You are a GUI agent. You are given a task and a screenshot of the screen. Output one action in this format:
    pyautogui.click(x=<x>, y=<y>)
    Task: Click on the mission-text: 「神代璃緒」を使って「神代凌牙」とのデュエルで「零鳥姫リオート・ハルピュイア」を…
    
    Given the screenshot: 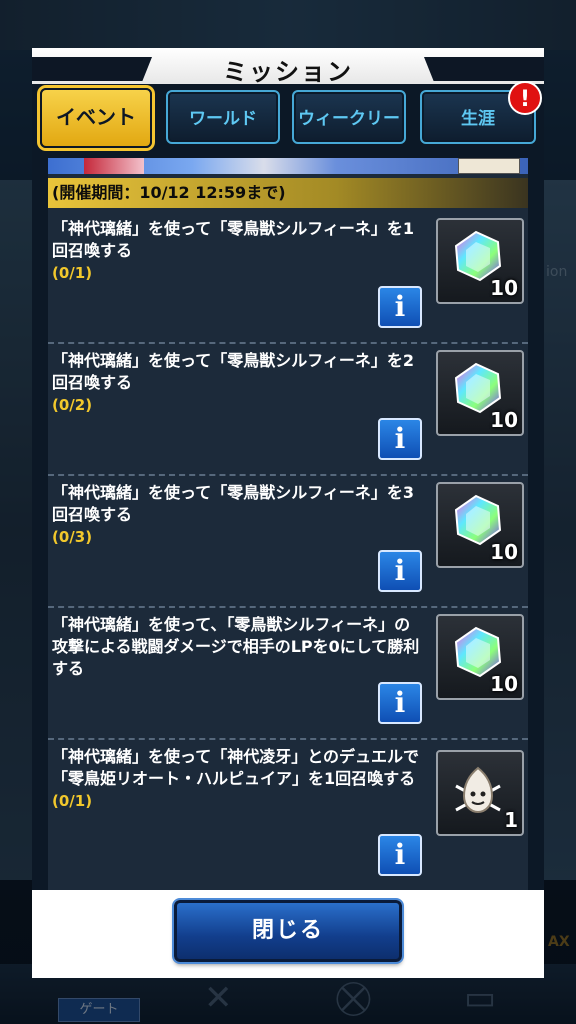 What is the action you would take?
    pyautogui.click(x=236, y=767)
    